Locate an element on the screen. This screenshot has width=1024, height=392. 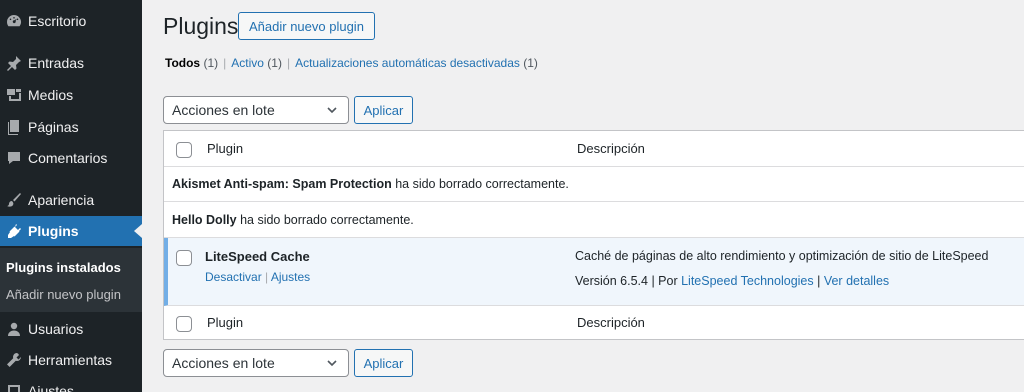
bulk-actions-select-top: Acciones en lote is located at coordinates (256, 110).